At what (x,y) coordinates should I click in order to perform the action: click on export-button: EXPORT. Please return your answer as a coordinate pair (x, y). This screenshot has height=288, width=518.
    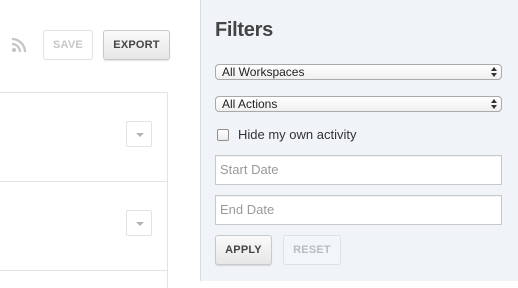
    Looking at the image, I should click on (136, 45).